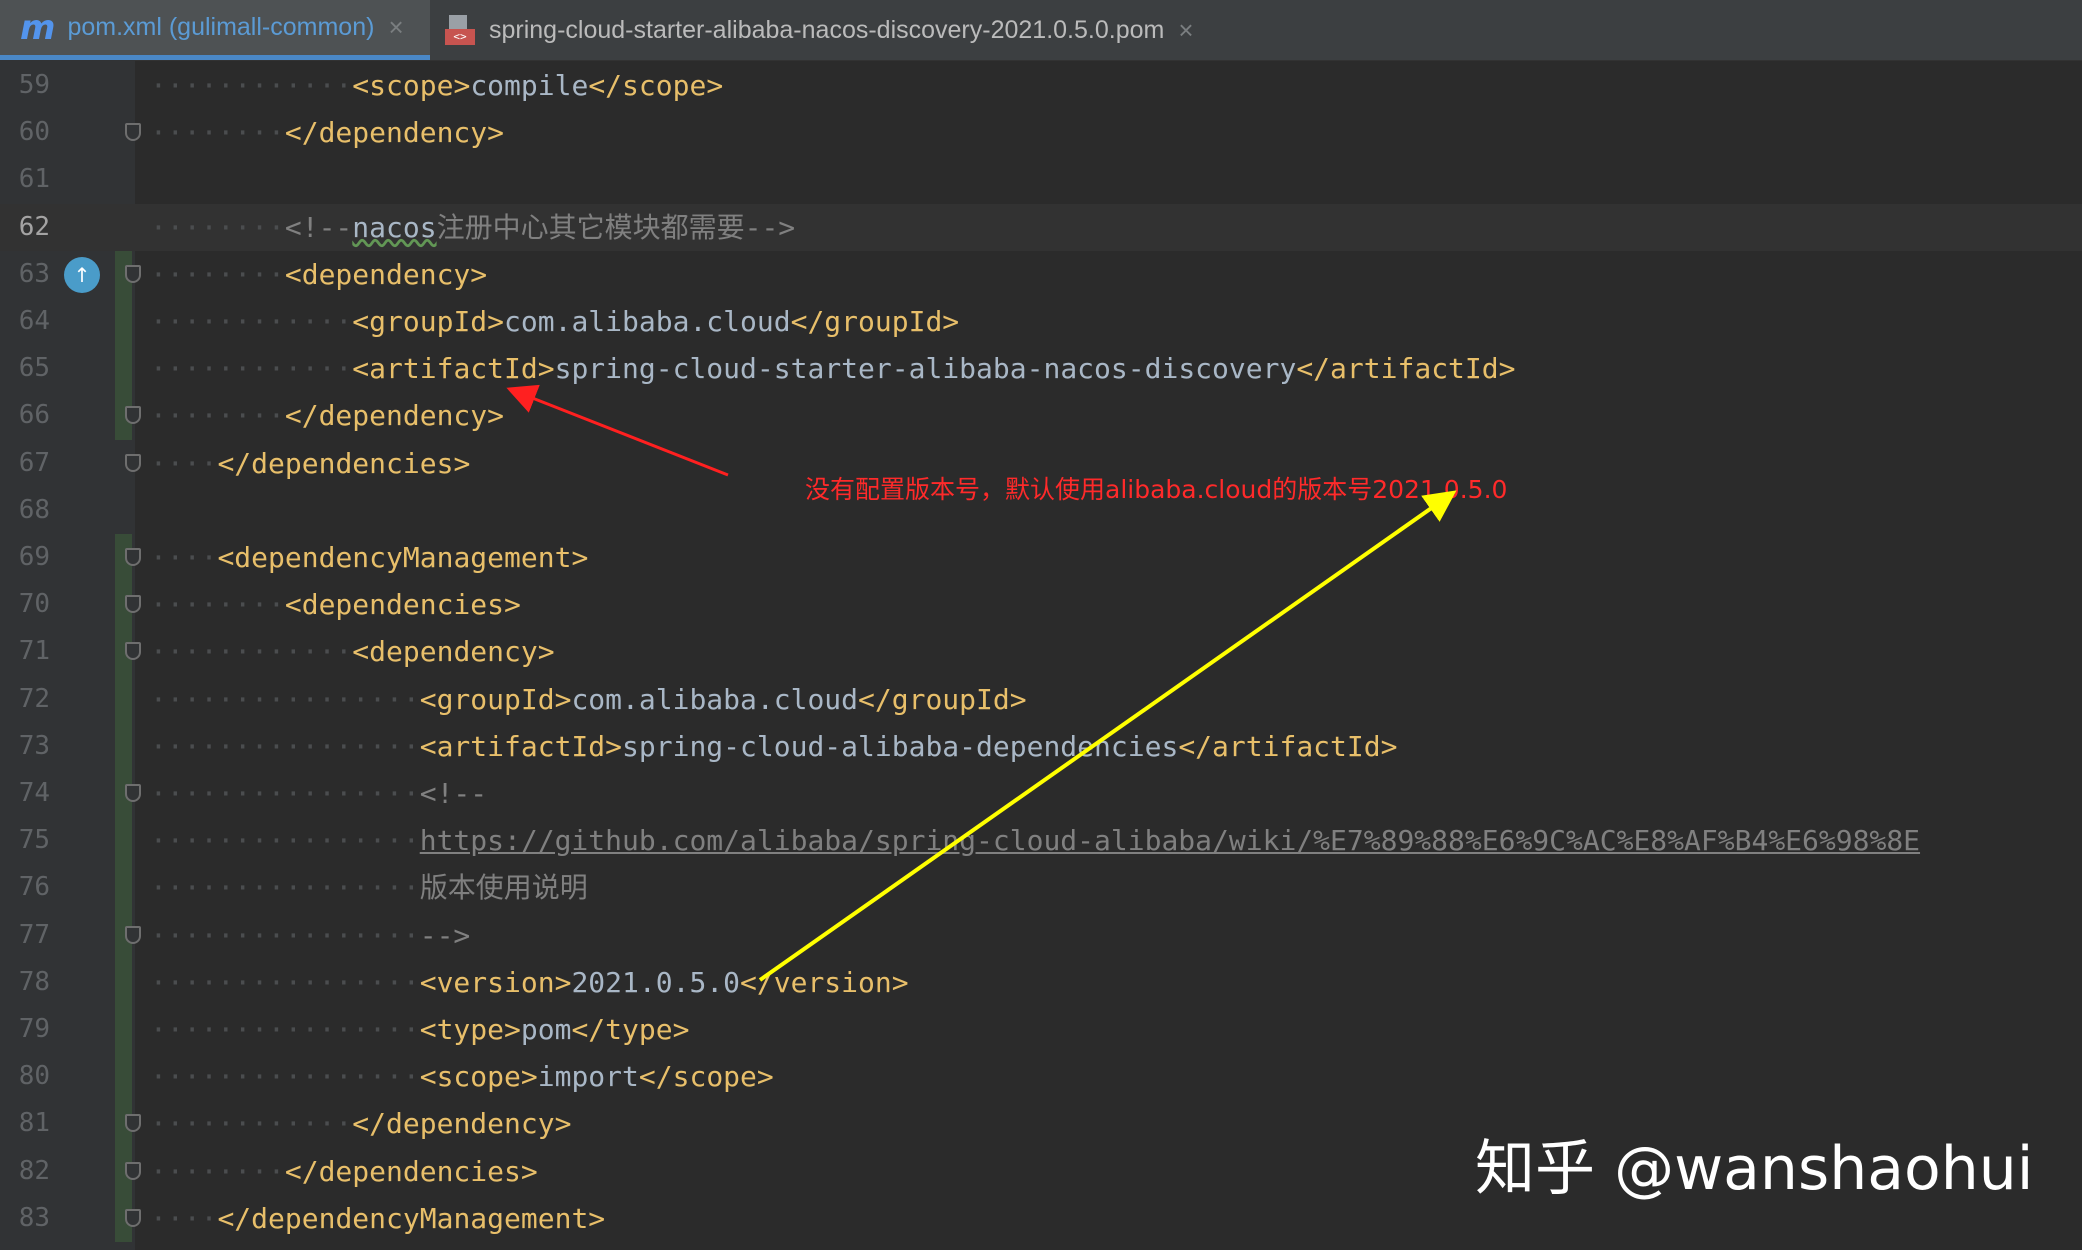 This screenshot has height=1250, width=2082. What do you see at coordinates (411, 1218) in the screenshot?
I see `xml-tag: </dependencyManagement>` at bounding box center [411, 1218].